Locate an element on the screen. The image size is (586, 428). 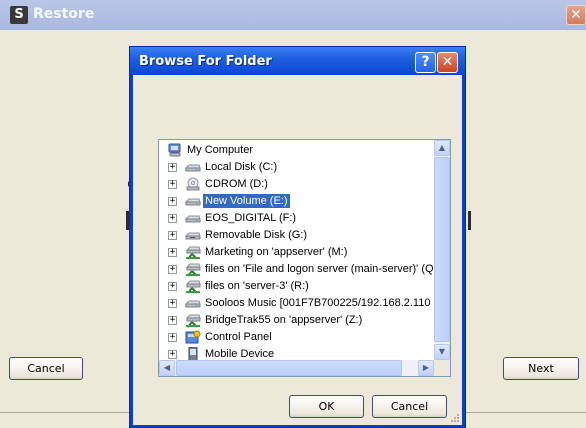
dialog-title: Browse For Folder is located at coordinates (205, 61).